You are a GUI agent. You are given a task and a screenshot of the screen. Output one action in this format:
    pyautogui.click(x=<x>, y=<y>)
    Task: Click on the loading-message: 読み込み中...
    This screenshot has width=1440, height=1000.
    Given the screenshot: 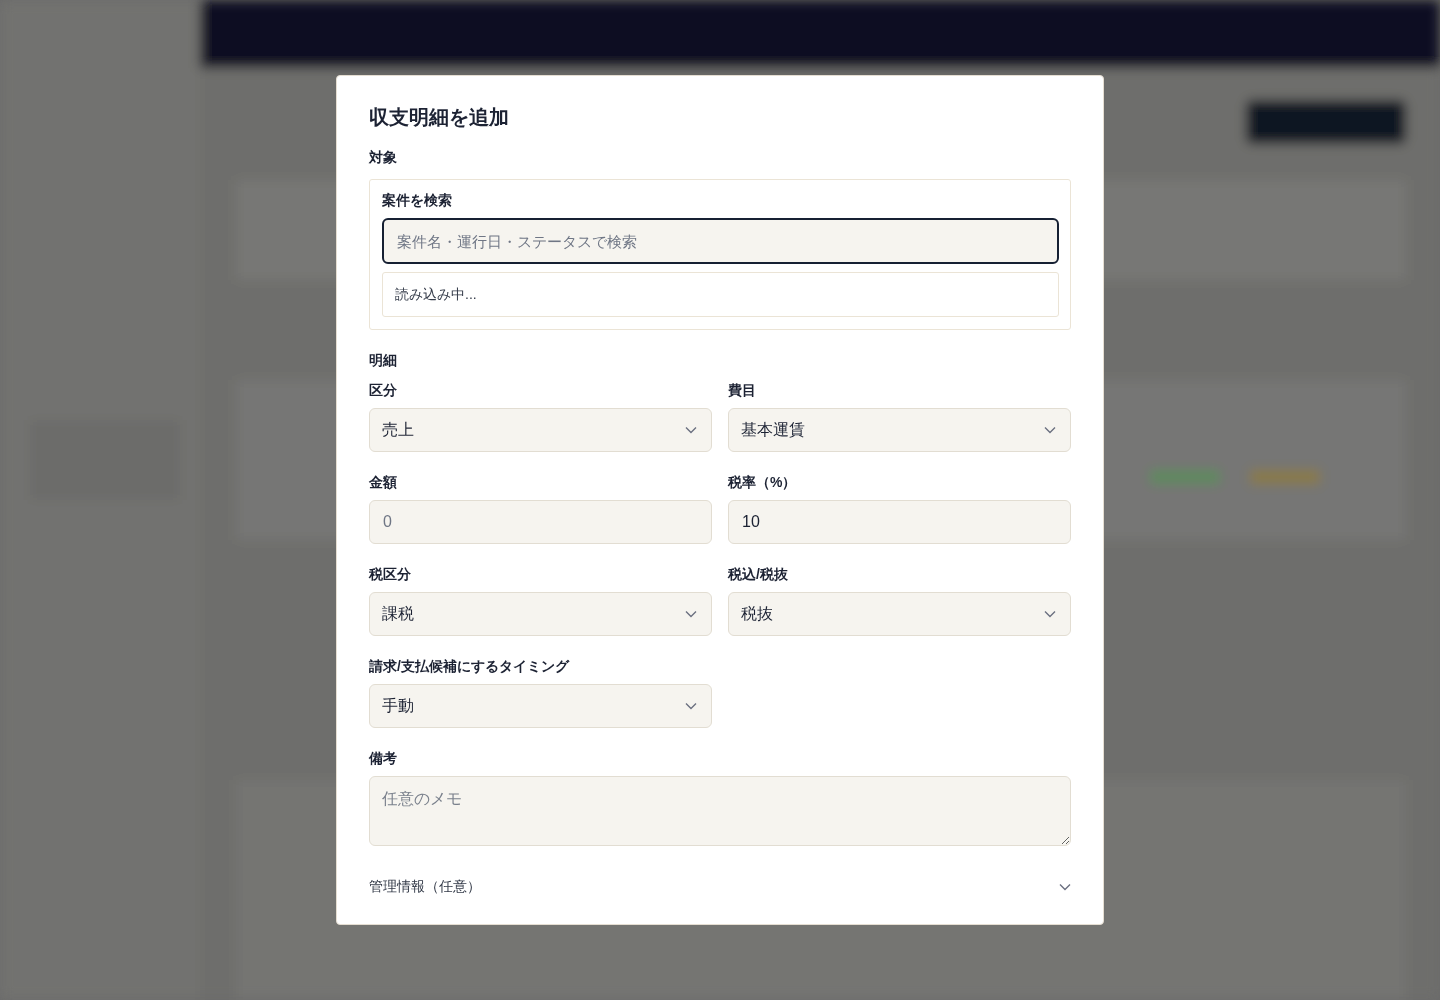 What is the action you would take?
    pyautogui.click(x=436, y=294)
    